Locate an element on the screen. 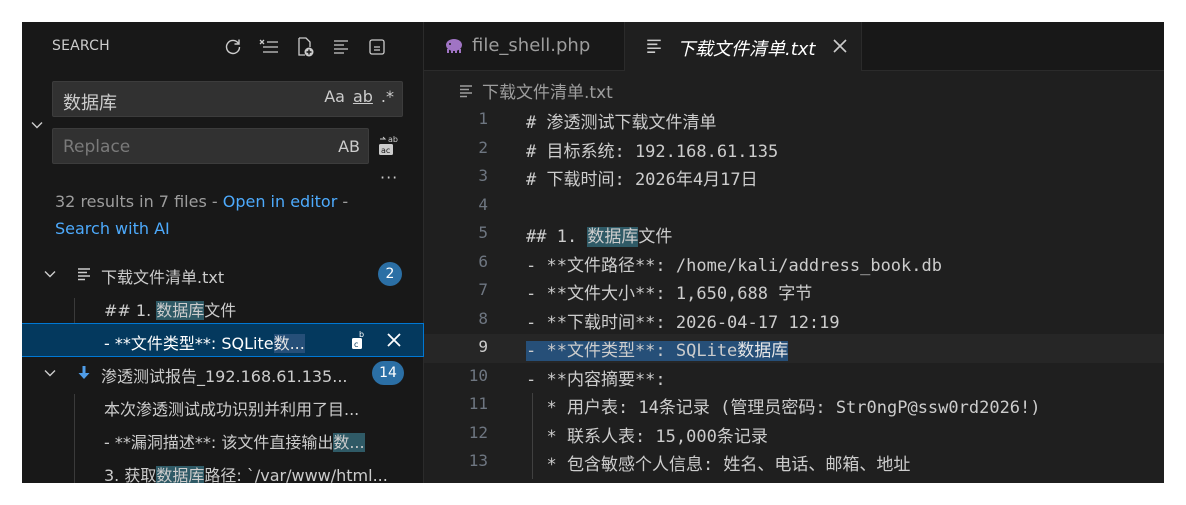  code-line: 4 is located at coordinates (794, 206).